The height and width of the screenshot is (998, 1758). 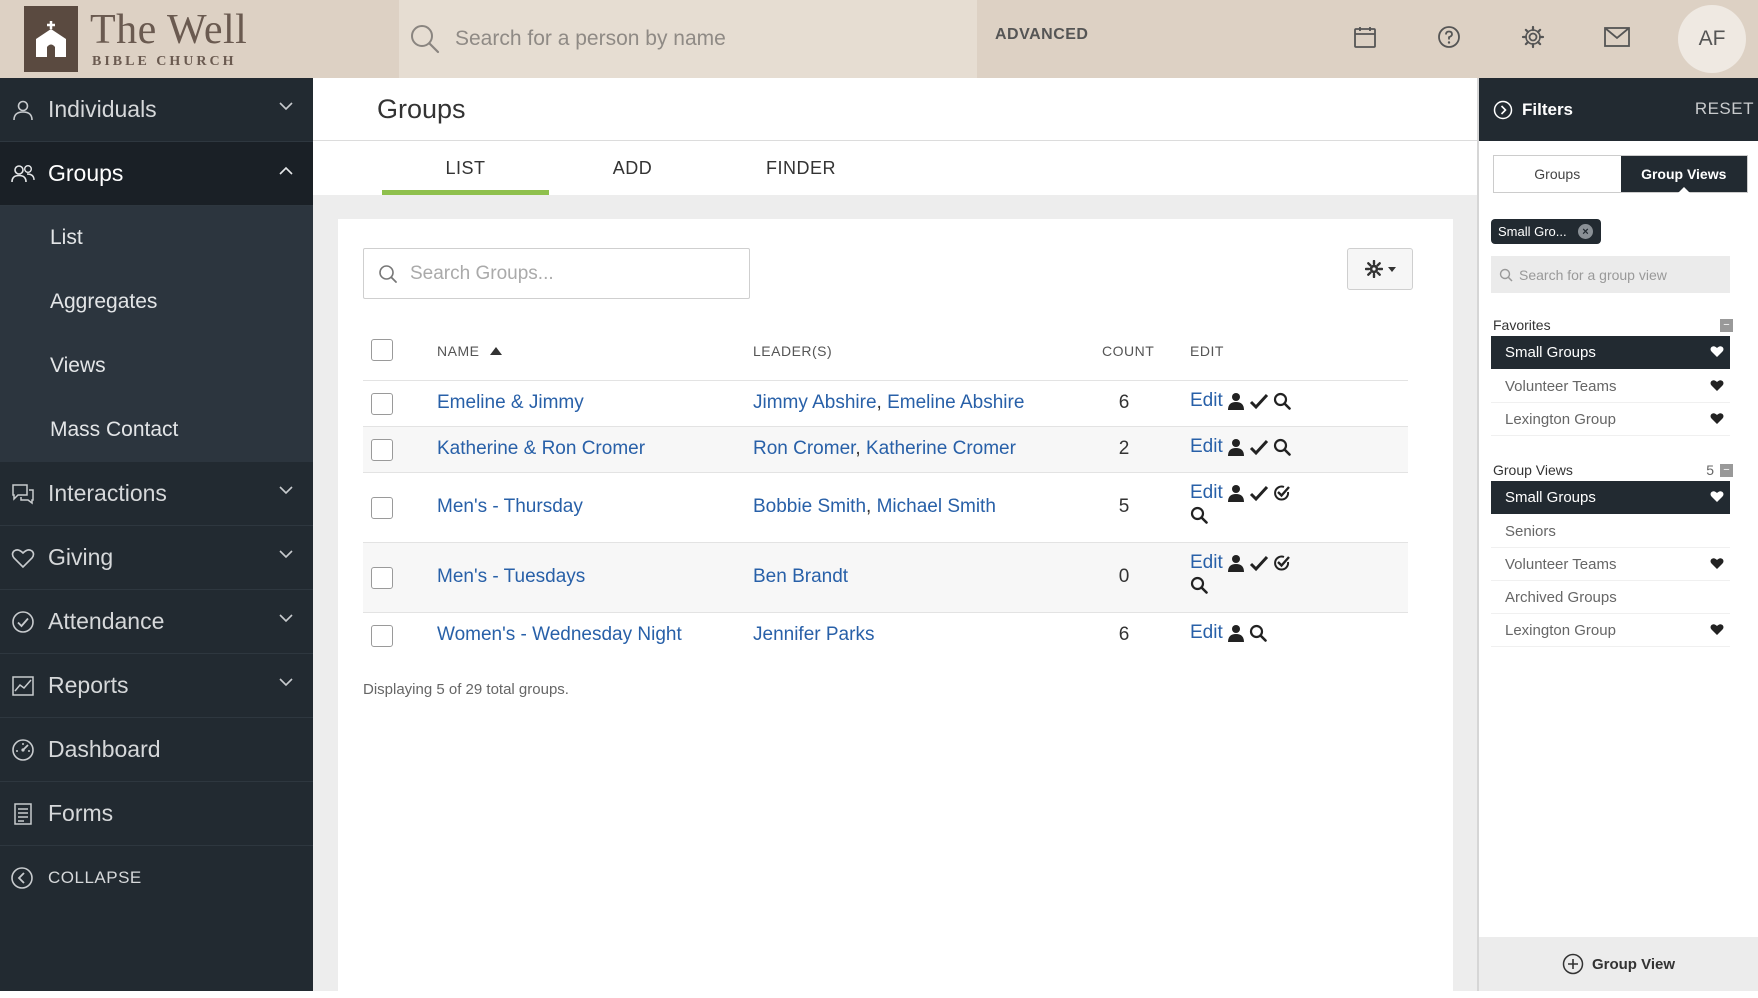 What do you see at coordinates (1683, 174) in the screenshot?
I see `segment-group-views: Group Views` at bounding box center [1683, 174].